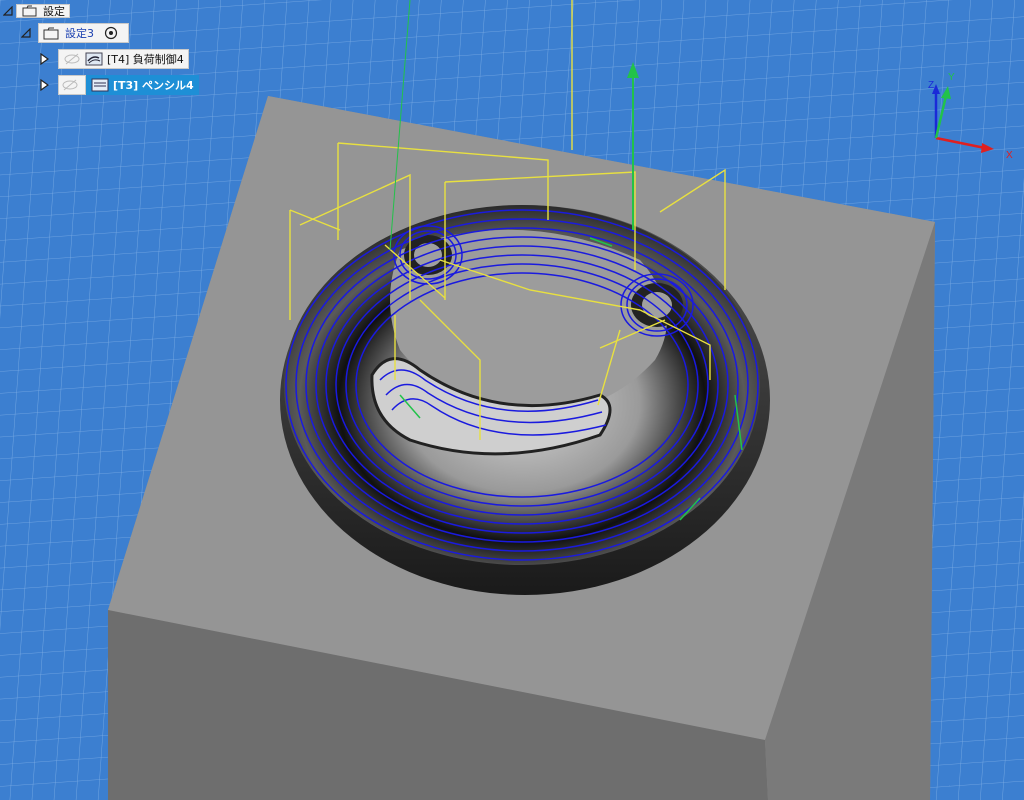 Image resolution: width=1024 pixels, height=800 pixels. I want to click on axis-label-x: X, so click(1009, 155).